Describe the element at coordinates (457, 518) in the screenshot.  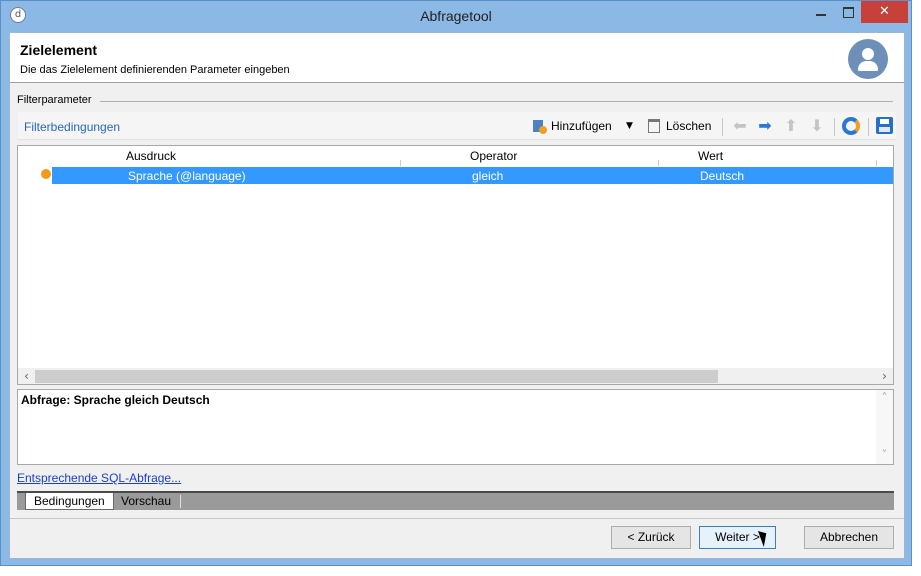
I see `footer-divider` at that location.